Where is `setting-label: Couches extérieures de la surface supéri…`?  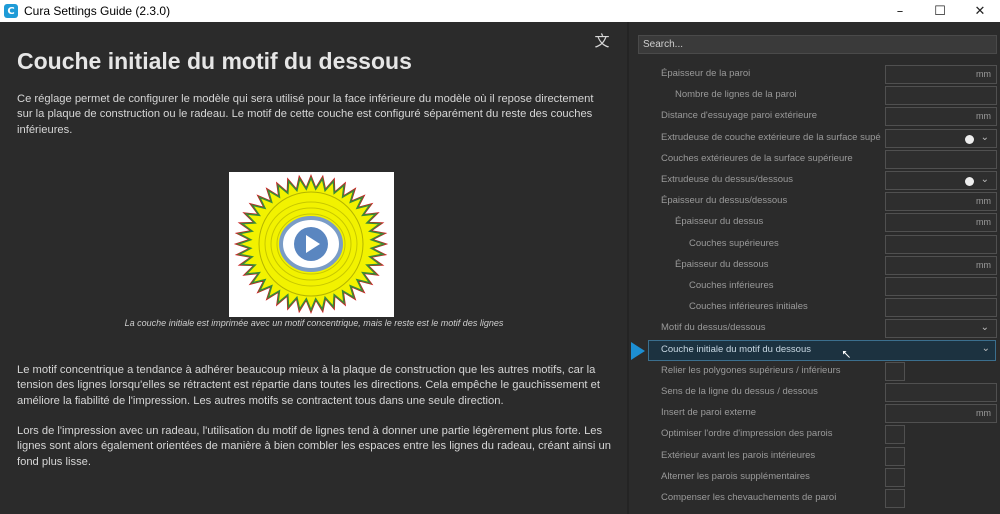
setting-label: Couches extérieures de la surface supéri… is located at coordinates (757, 158).